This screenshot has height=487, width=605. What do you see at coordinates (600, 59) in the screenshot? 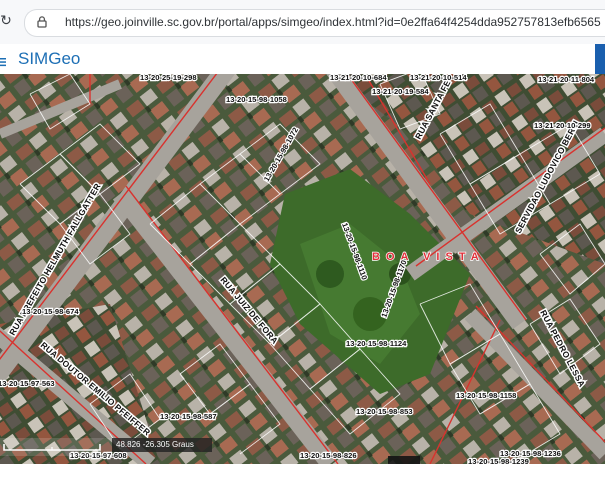
I see `header-action-button` at bounding box center [600, 59].